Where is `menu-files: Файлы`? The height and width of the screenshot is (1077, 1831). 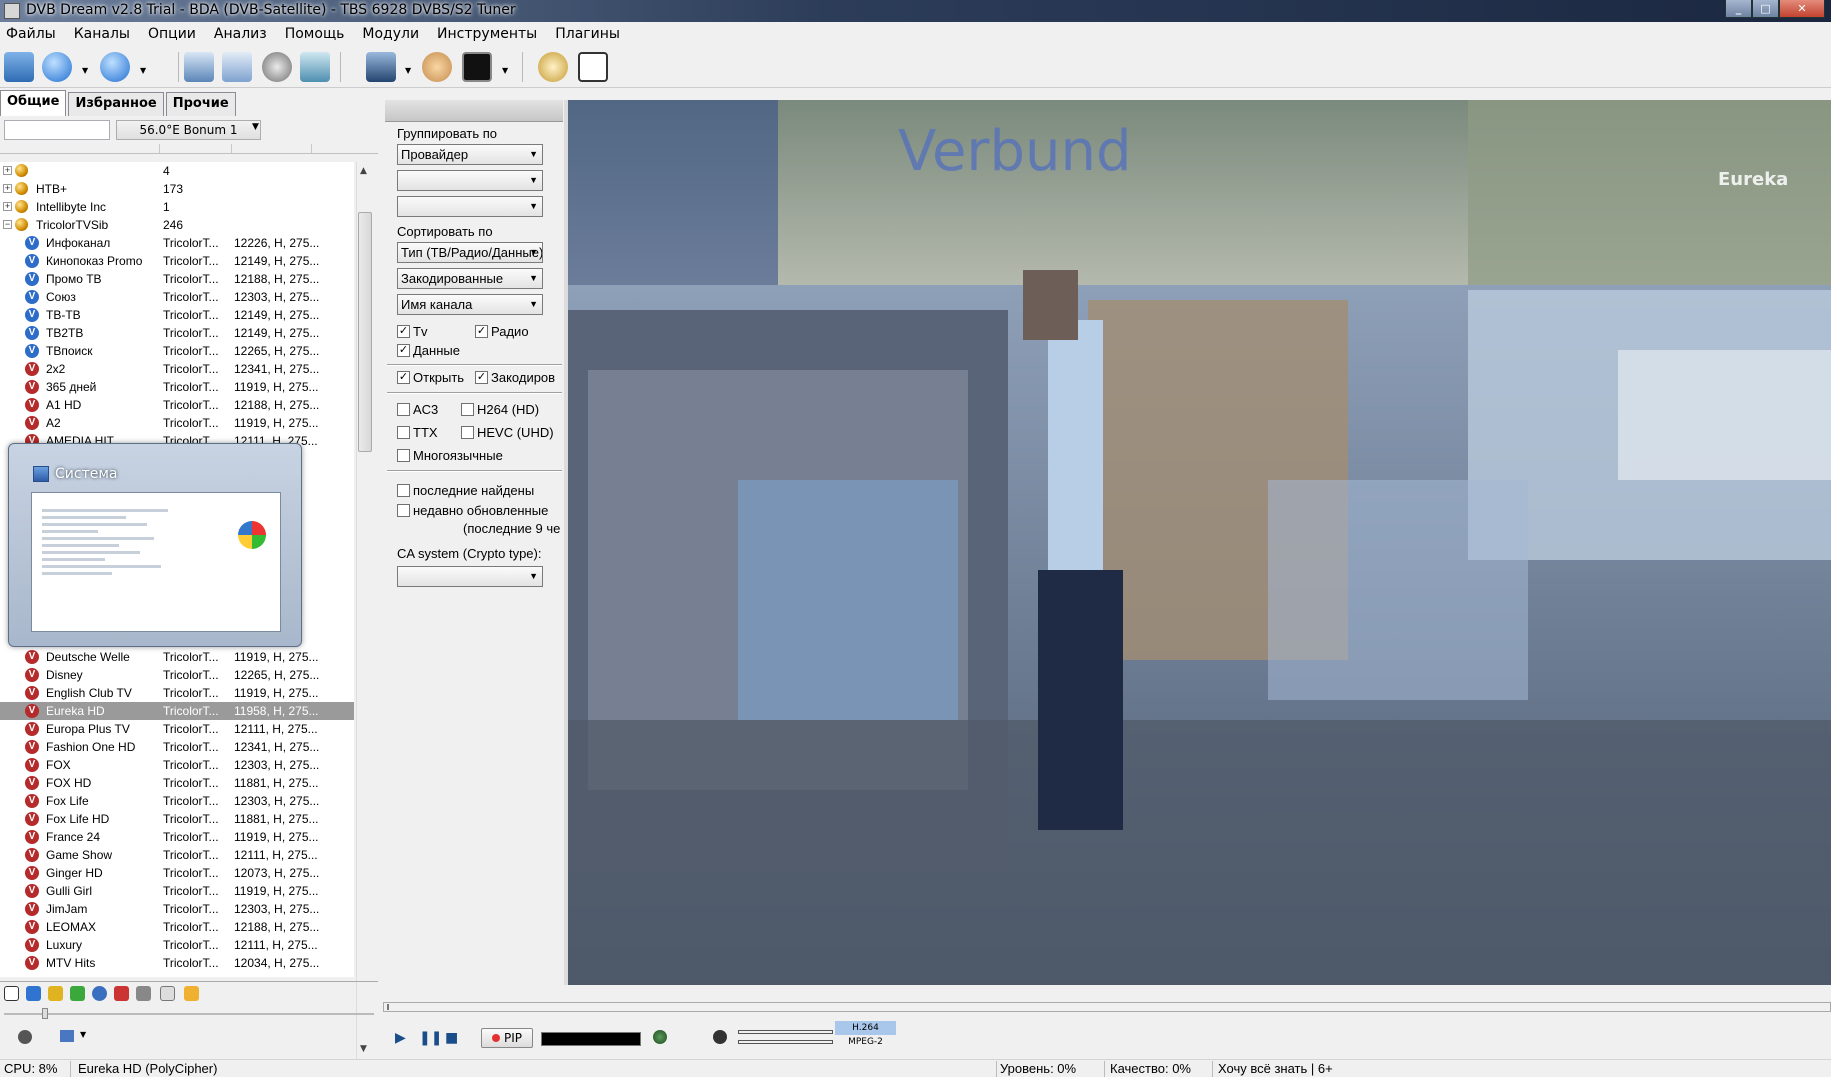 menu-files: Файлы is located at coordinates (31, 34).